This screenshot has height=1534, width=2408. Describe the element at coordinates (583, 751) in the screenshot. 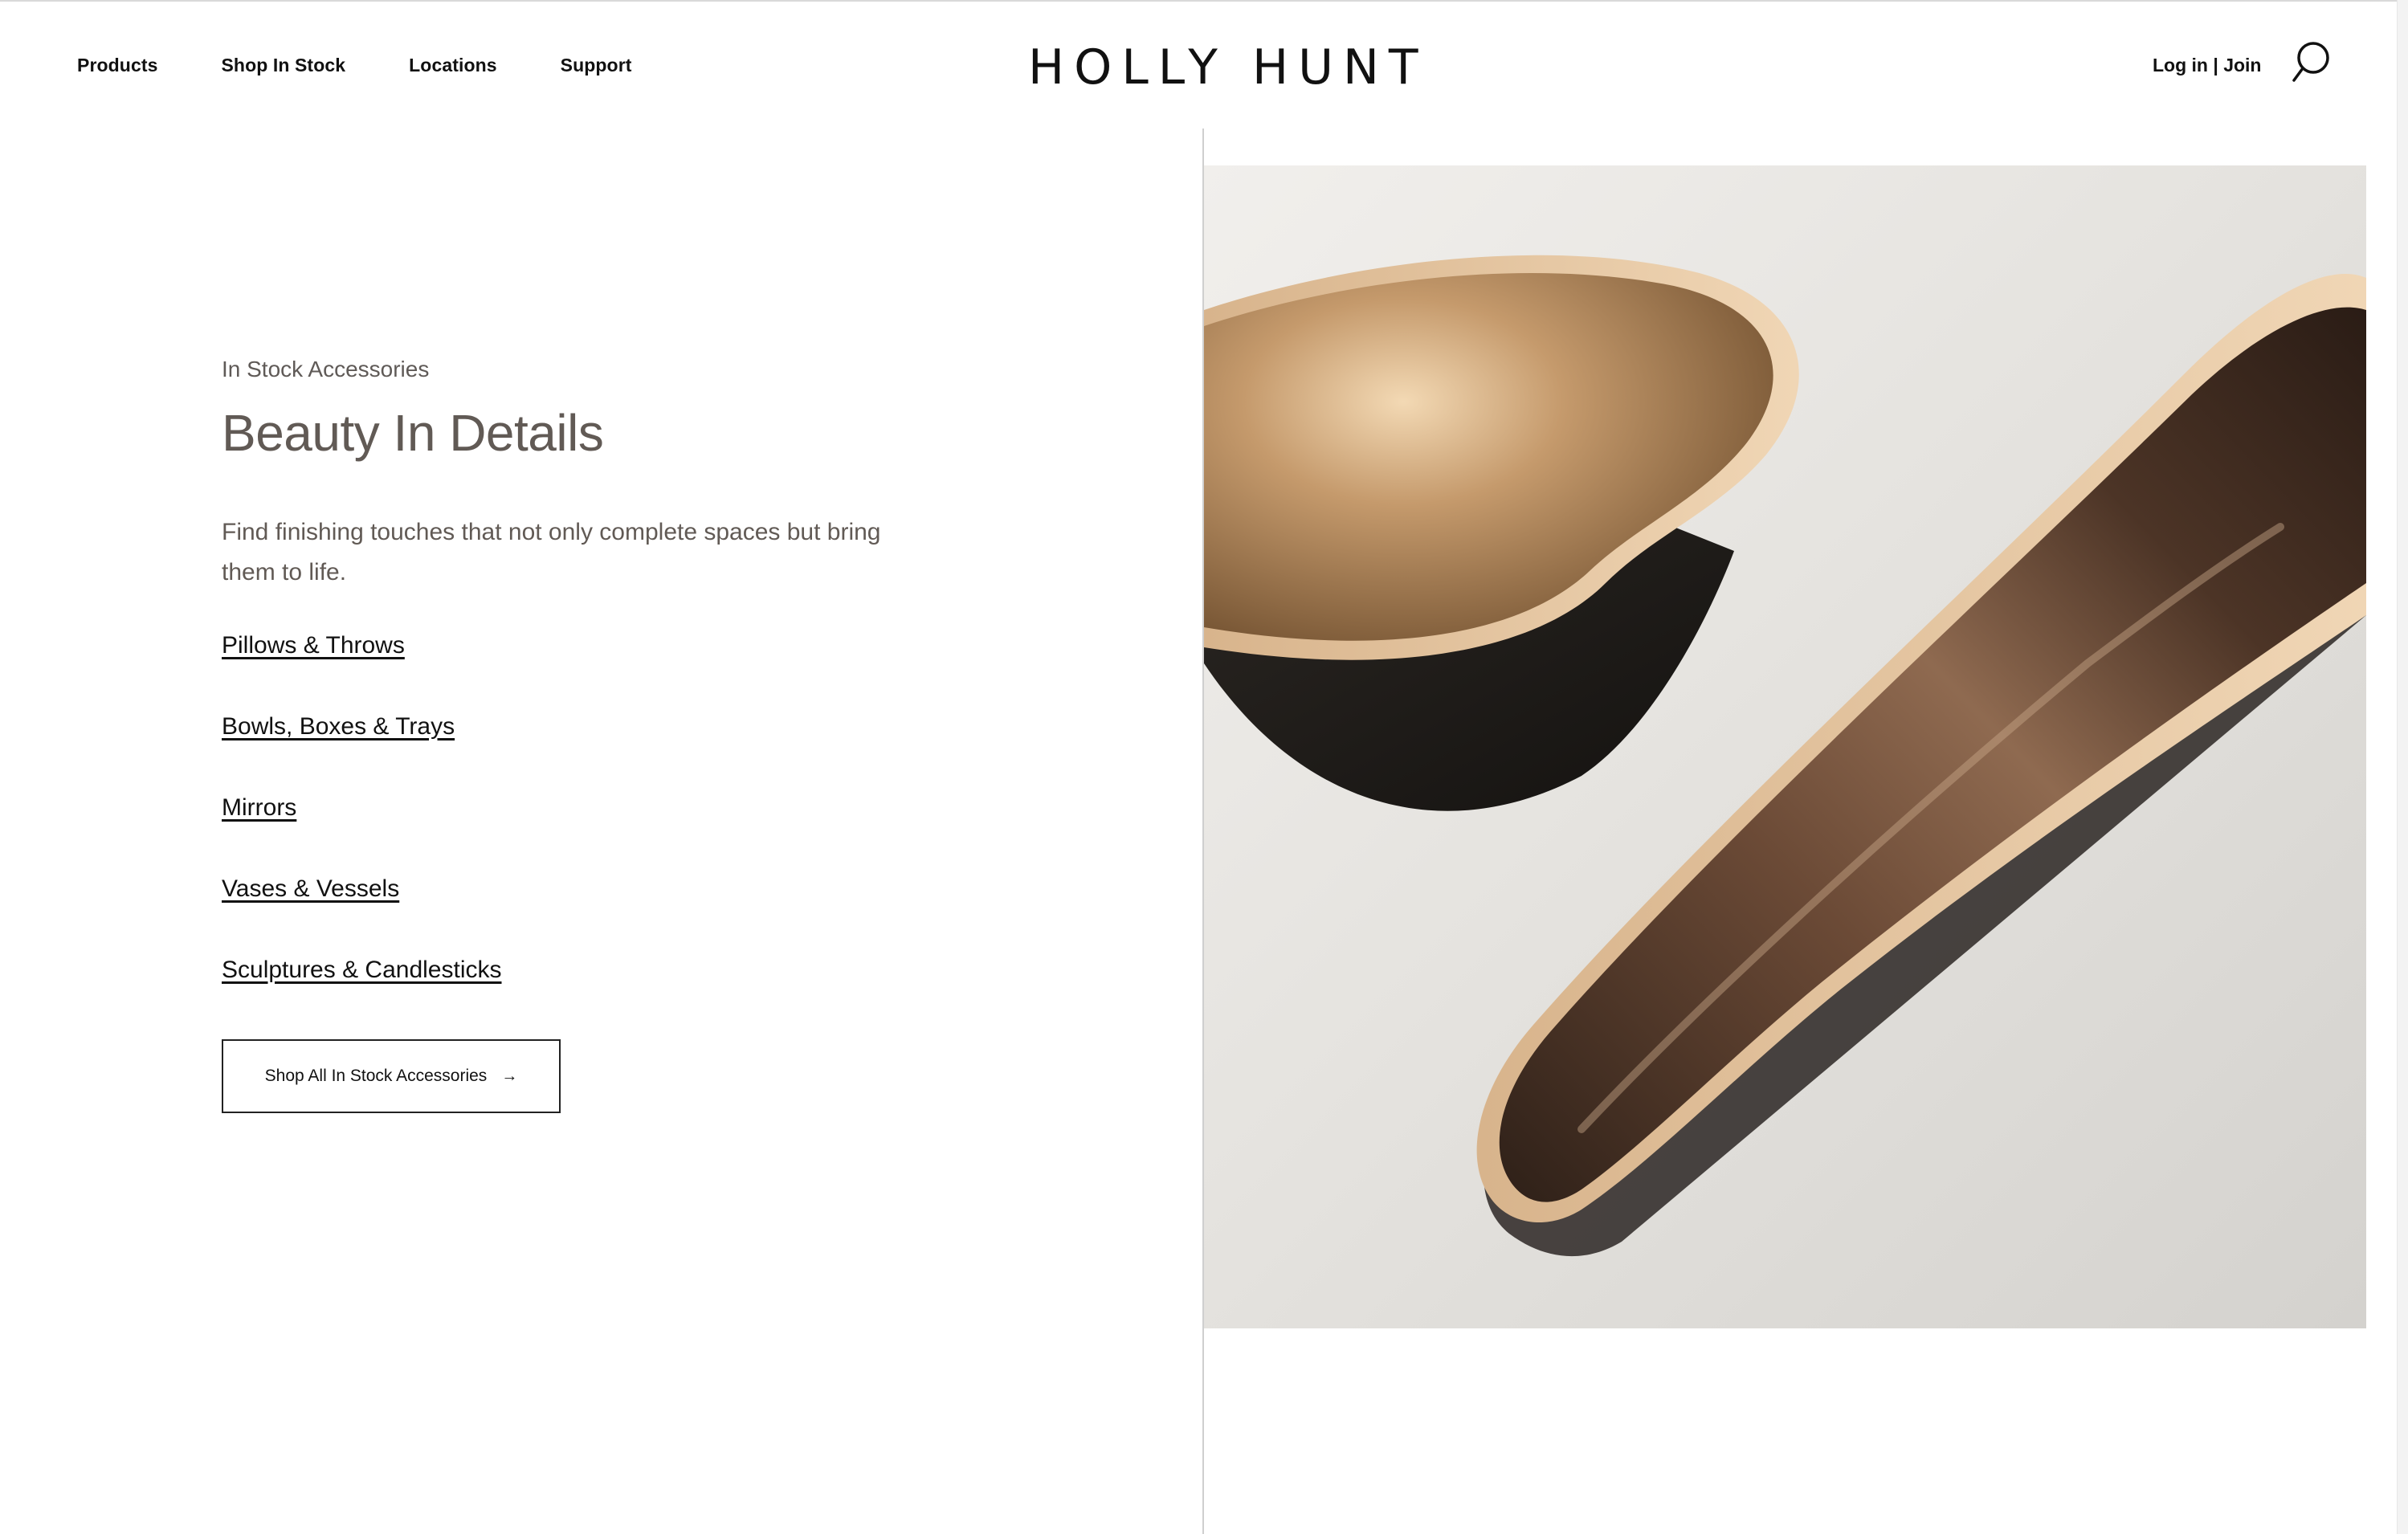

I see `link-bowls-boxes-trays: Bowls, Boxes & Trays` at that location.